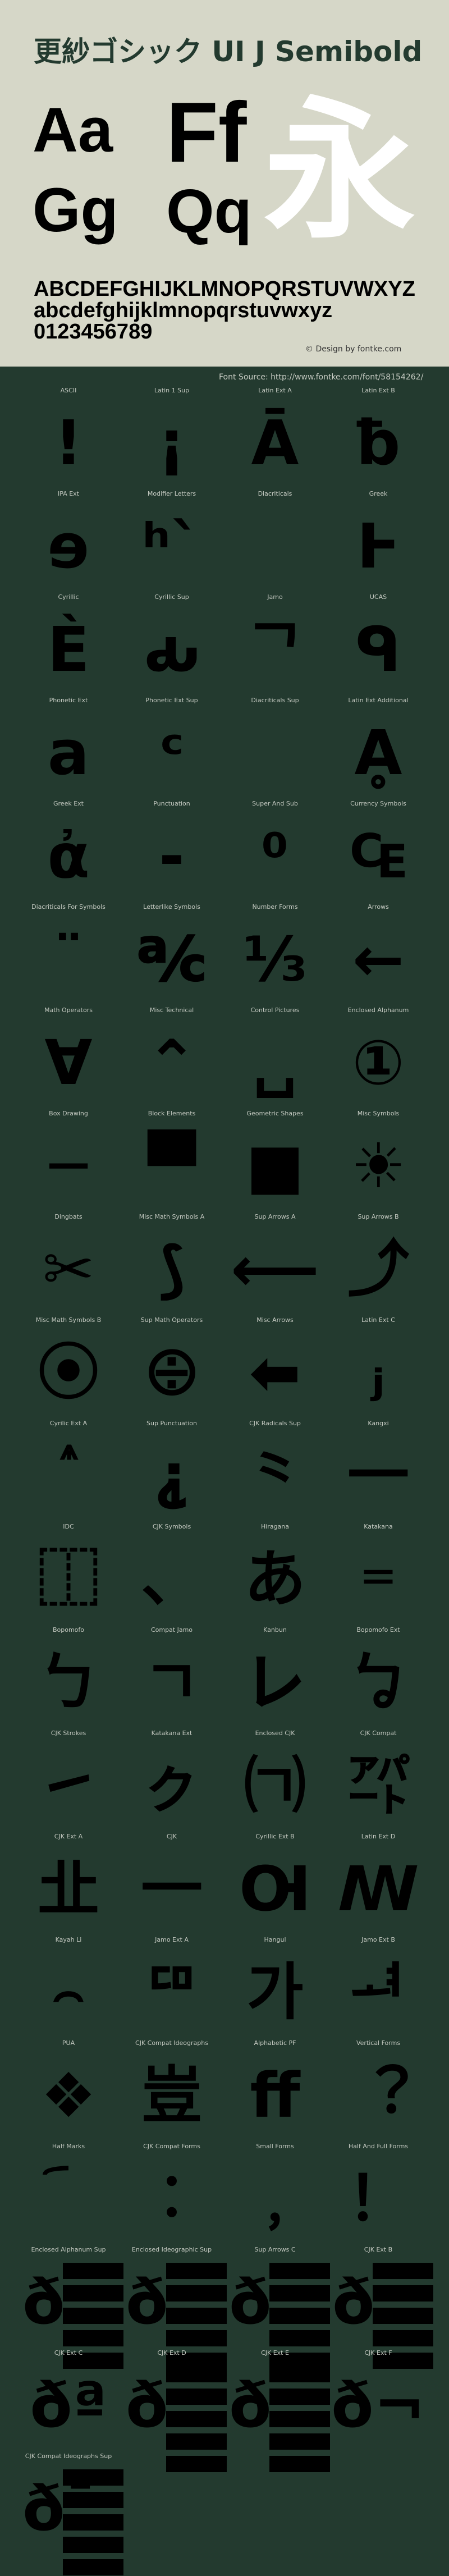 Image resolution: width=449 pixels, height=2576 pixels. What do you see at coordinates (172, 1269) in the screenshot?
I see `block-sample-glyph: ⟆` at bounding box center [172, 1269].